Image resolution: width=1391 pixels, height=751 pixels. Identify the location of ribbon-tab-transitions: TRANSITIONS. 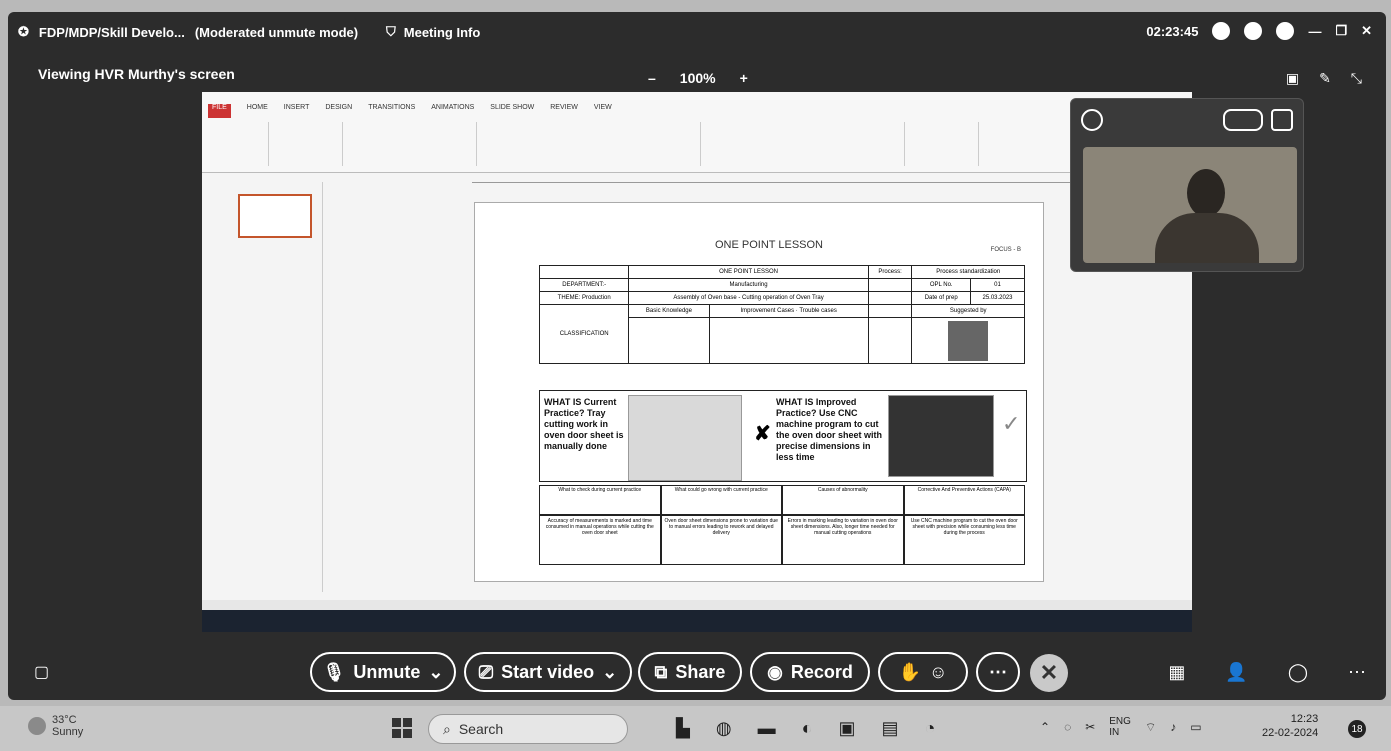
(391, 111).